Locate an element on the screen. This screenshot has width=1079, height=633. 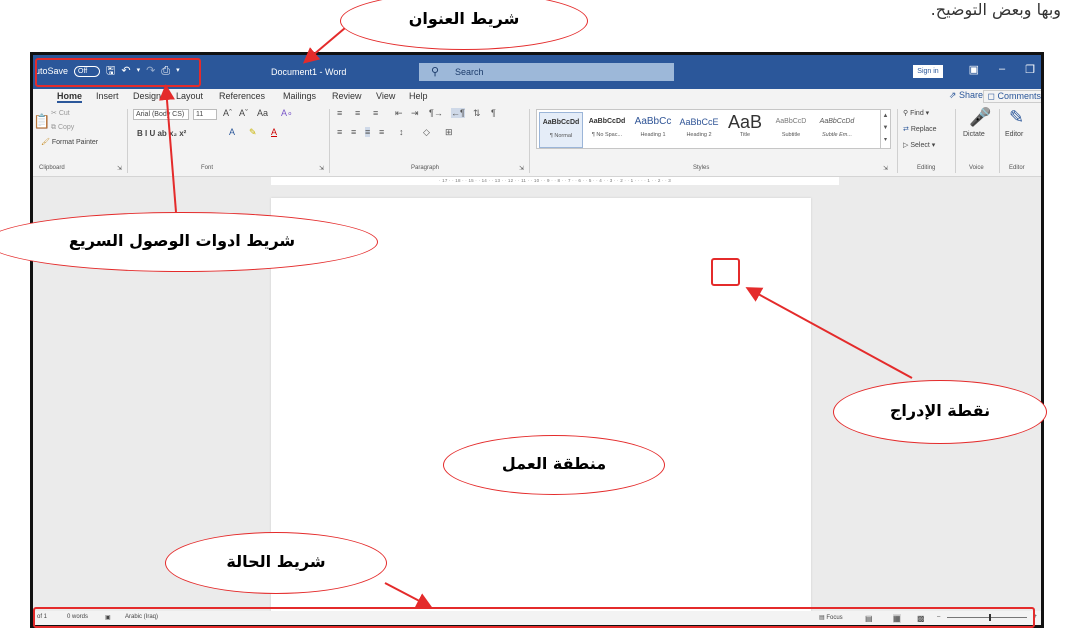
tab-layout: Layout is located at coordinates (189, 96).